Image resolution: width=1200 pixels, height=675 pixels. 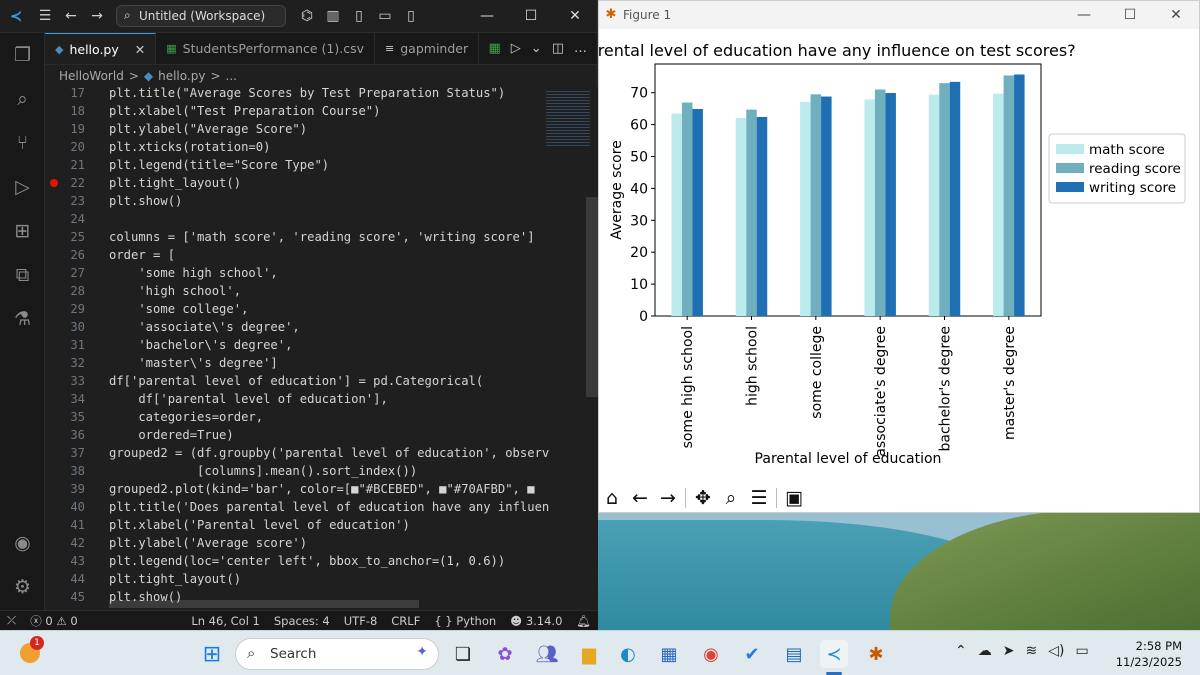 What do you see at coordinates (321, 399) in the screenshot?
I see `code-line: 34 df['parental level of education'],` at bounding box center [321, 399].